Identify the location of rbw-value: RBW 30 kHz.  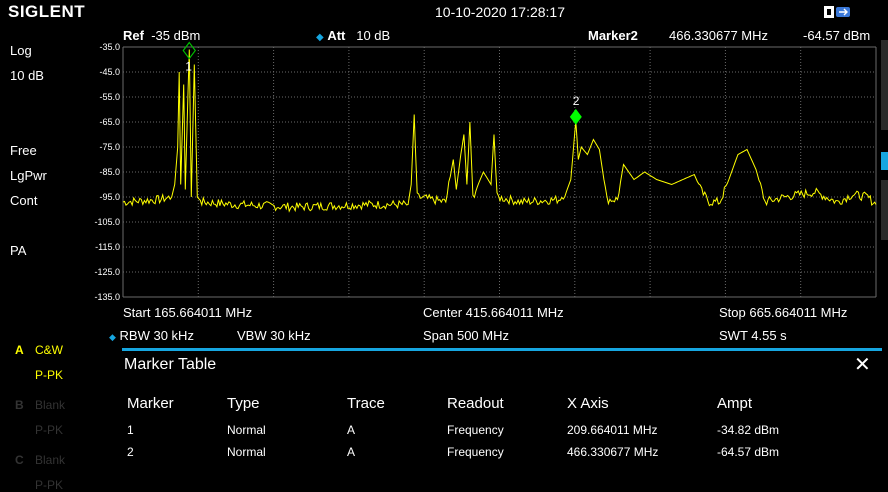
(156, 335).